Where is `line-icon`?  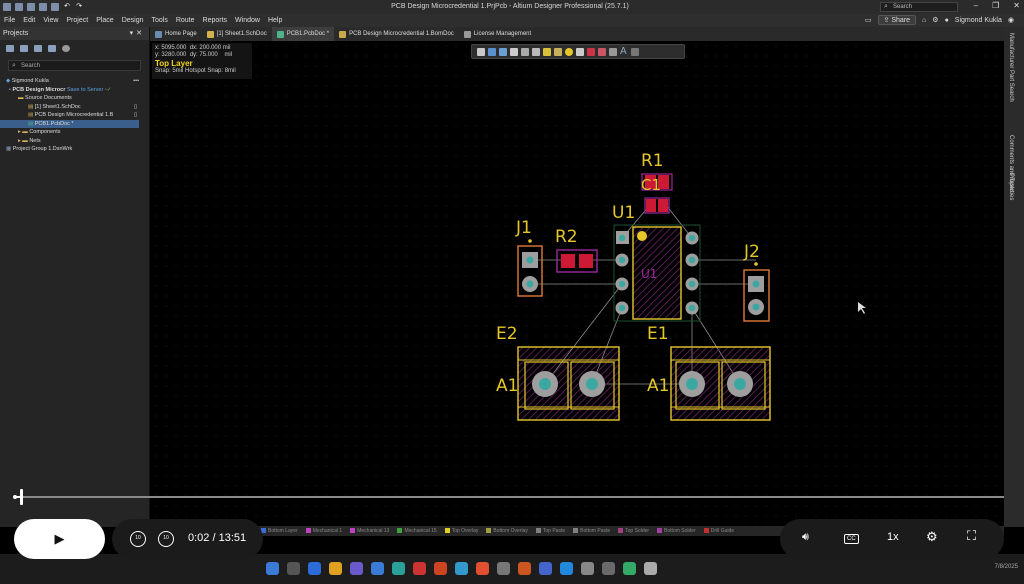
line-icon is located at coordinates (635, 51).